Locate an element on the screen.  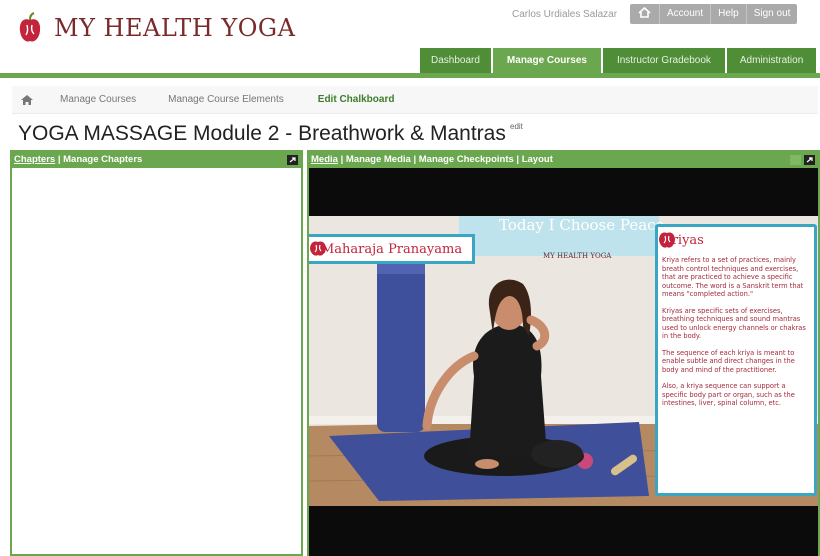
nav-underline is located at coordinates (410, 75).